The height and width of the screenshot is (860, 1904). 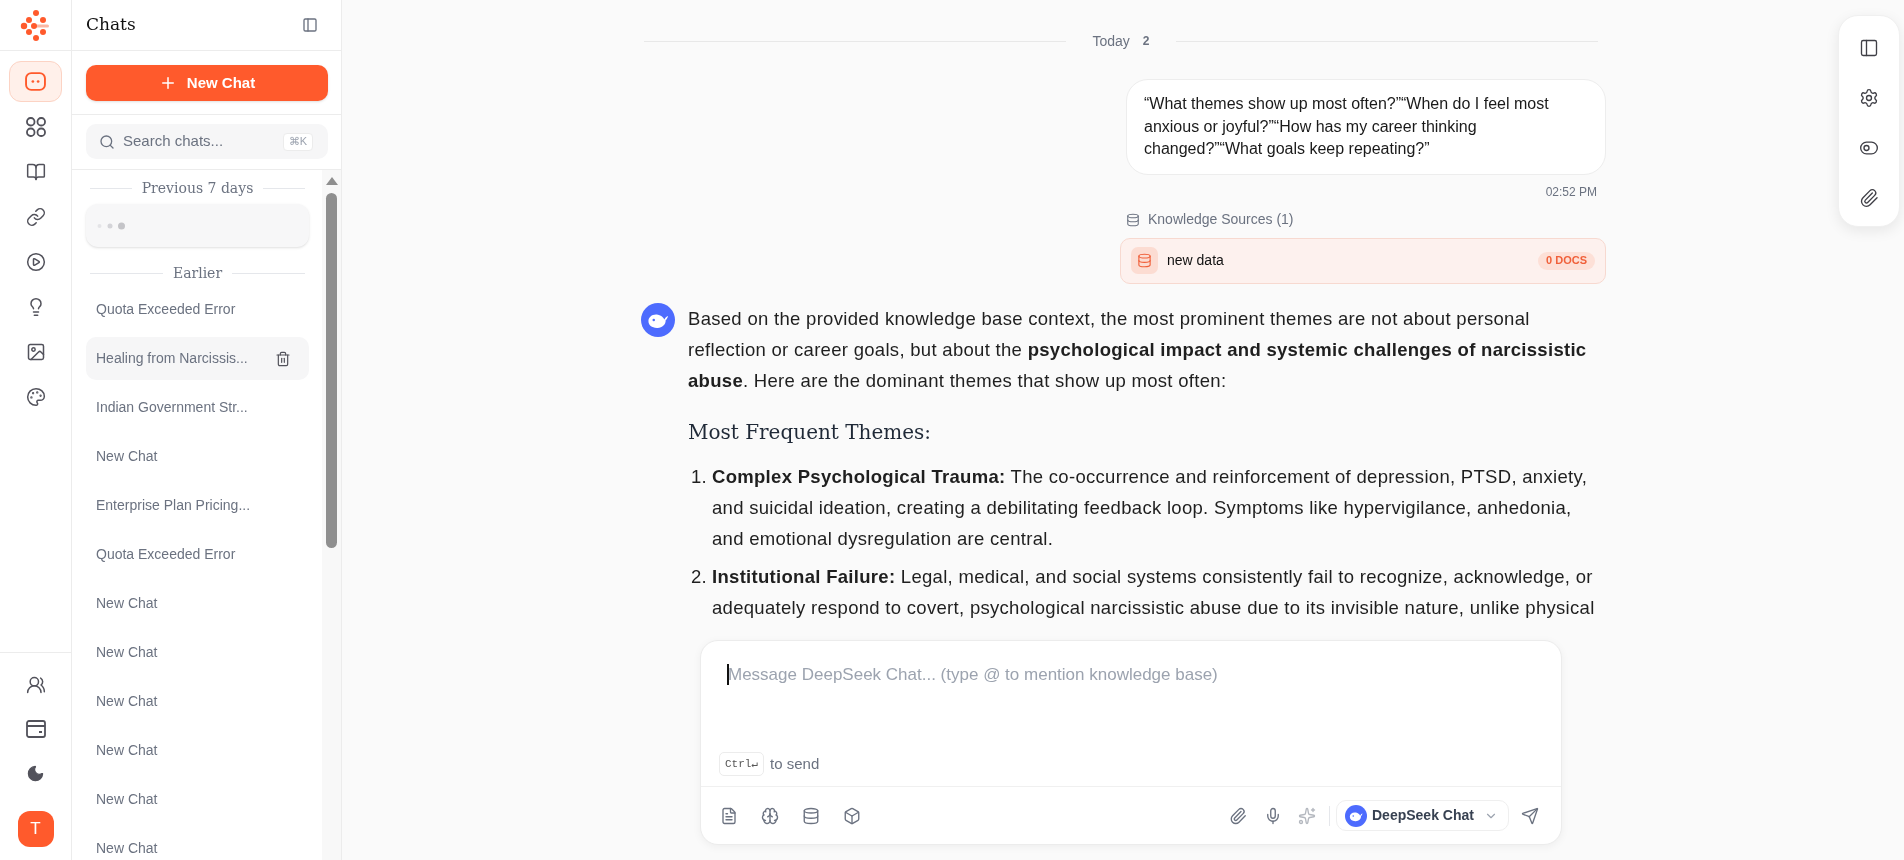 What do you see at coordinates (699, 476) in the screenshot?
I see `list-number: 1.` at bounding box center [699, 476].